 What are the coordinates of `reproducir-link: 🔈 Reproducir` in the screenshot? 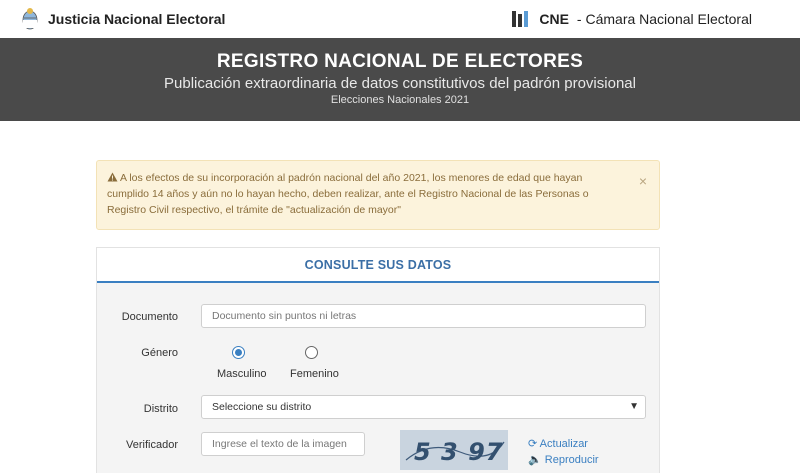 It's located at (563, 459).